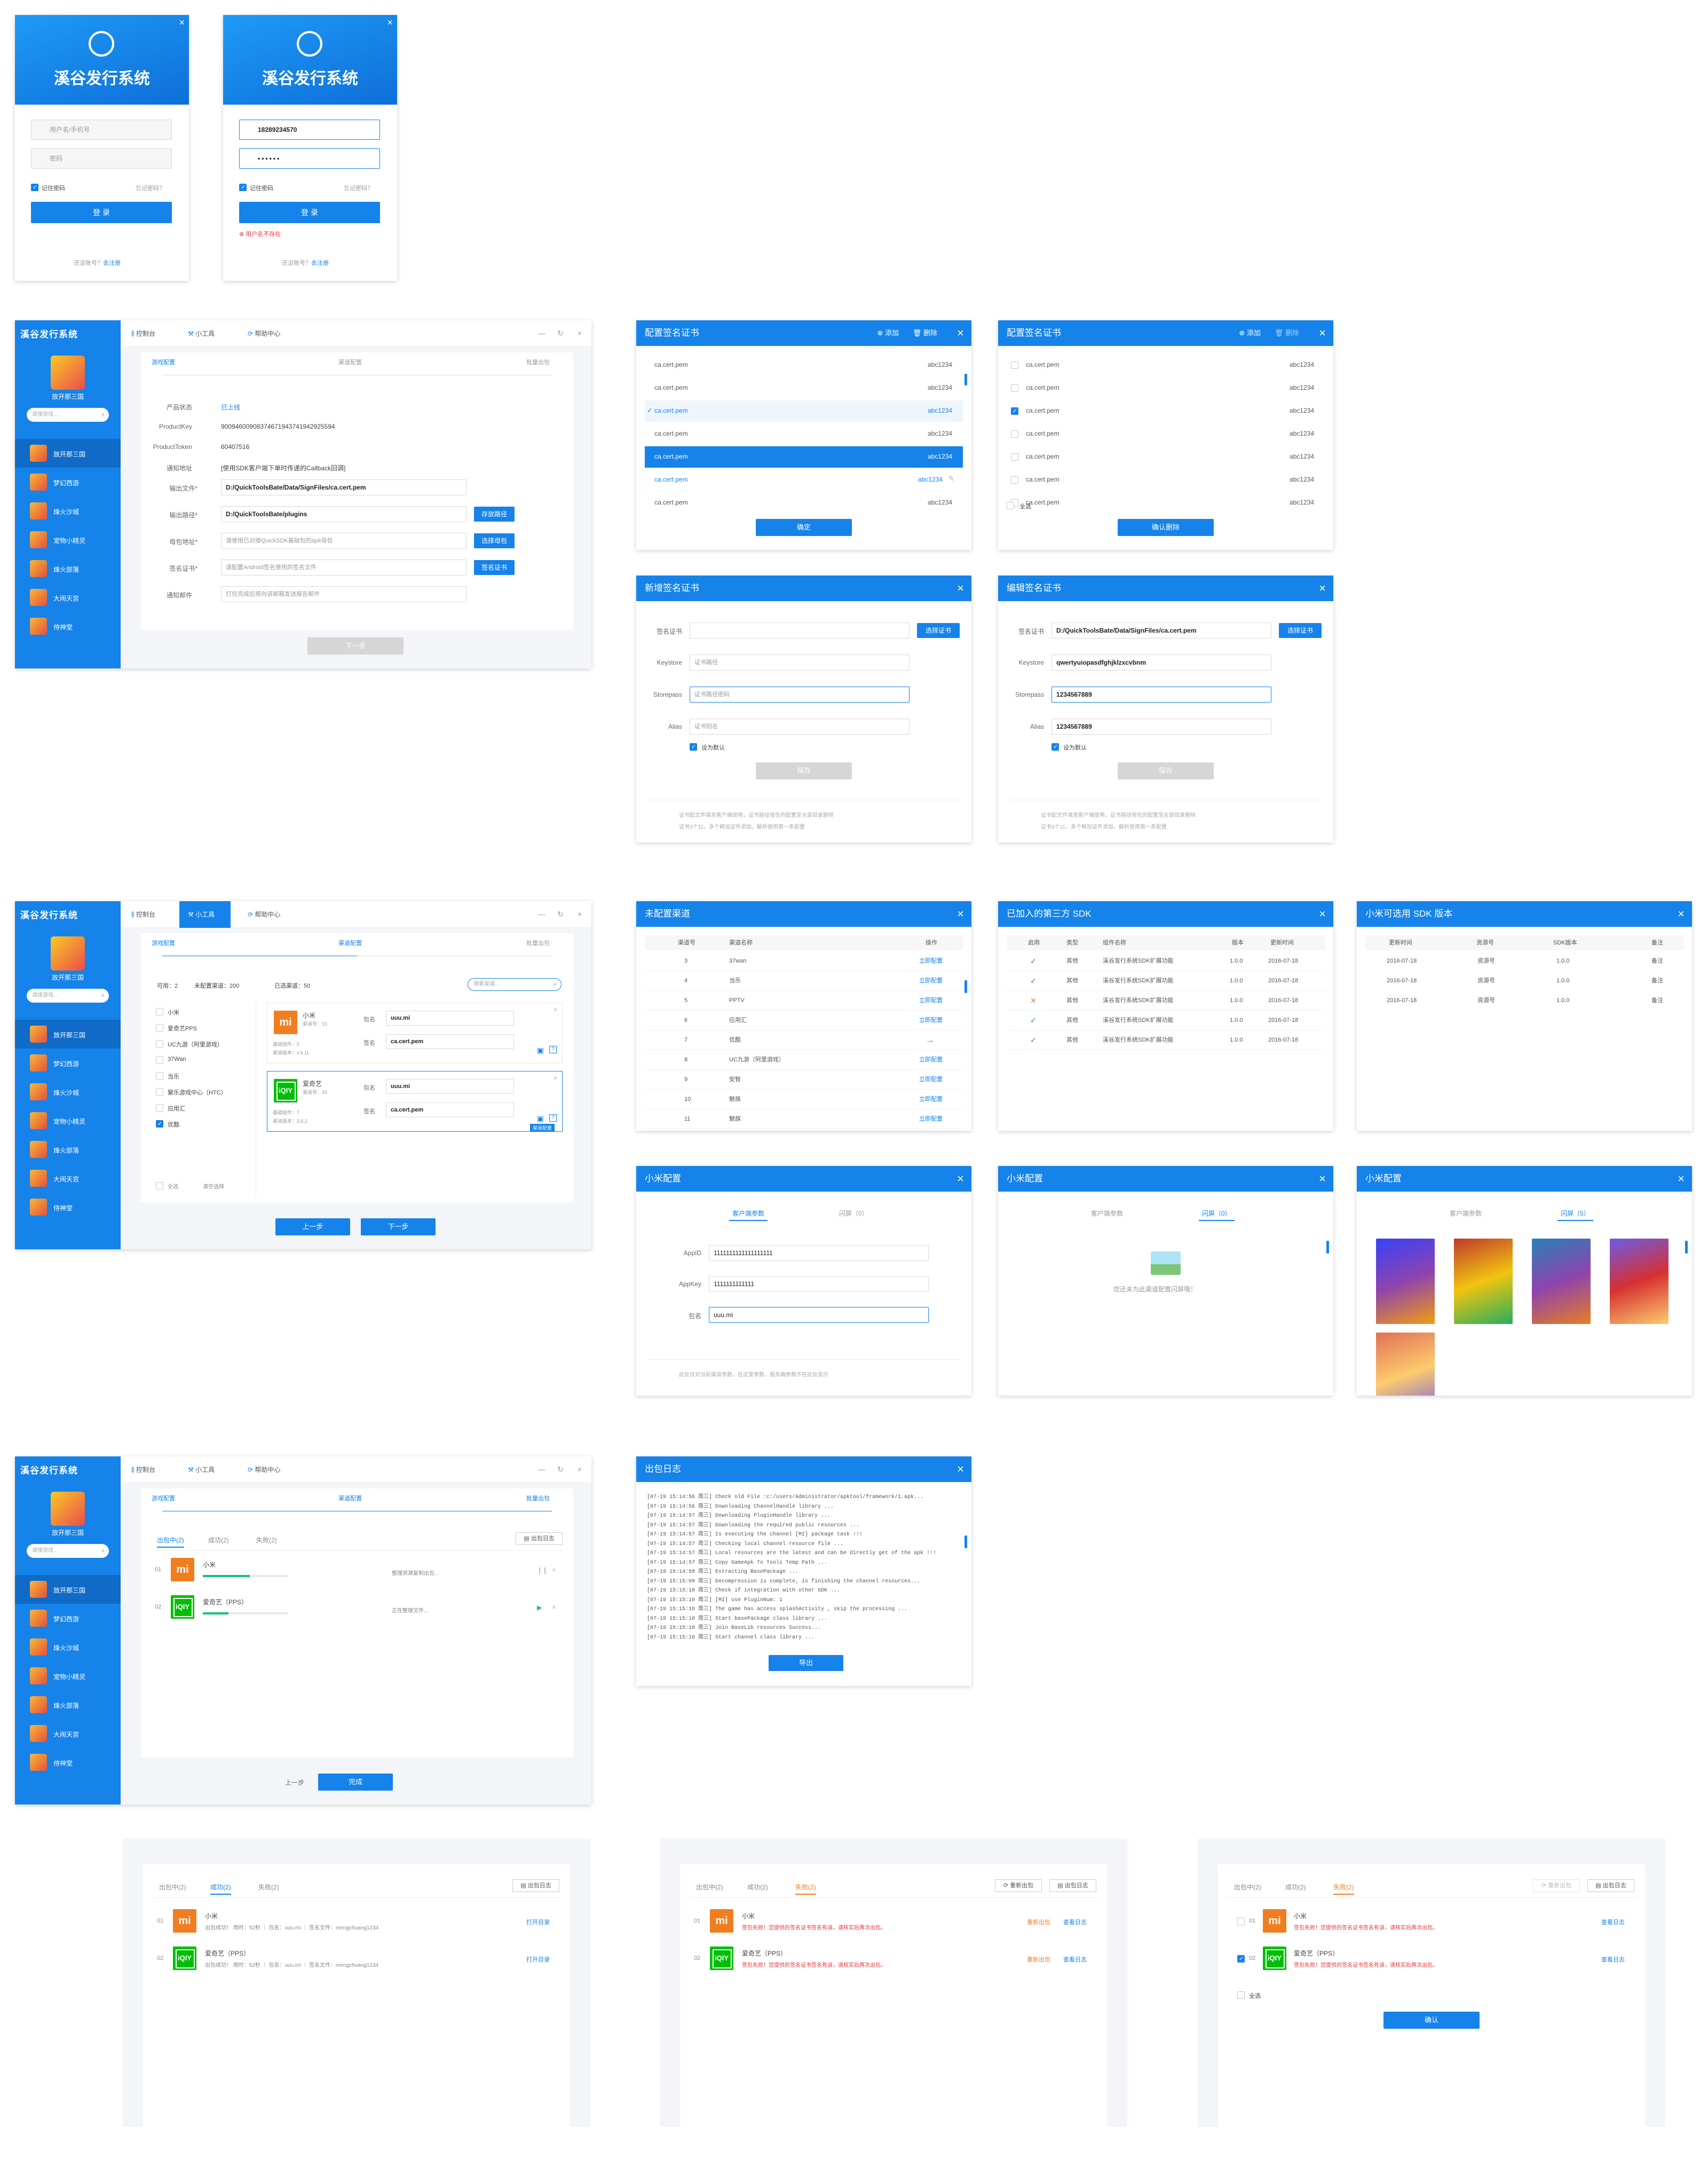  Describe the element at coordinates (515, 984) in the screenshot. I see `channel-search-input: 搜索渠道... ⌕` at that location.